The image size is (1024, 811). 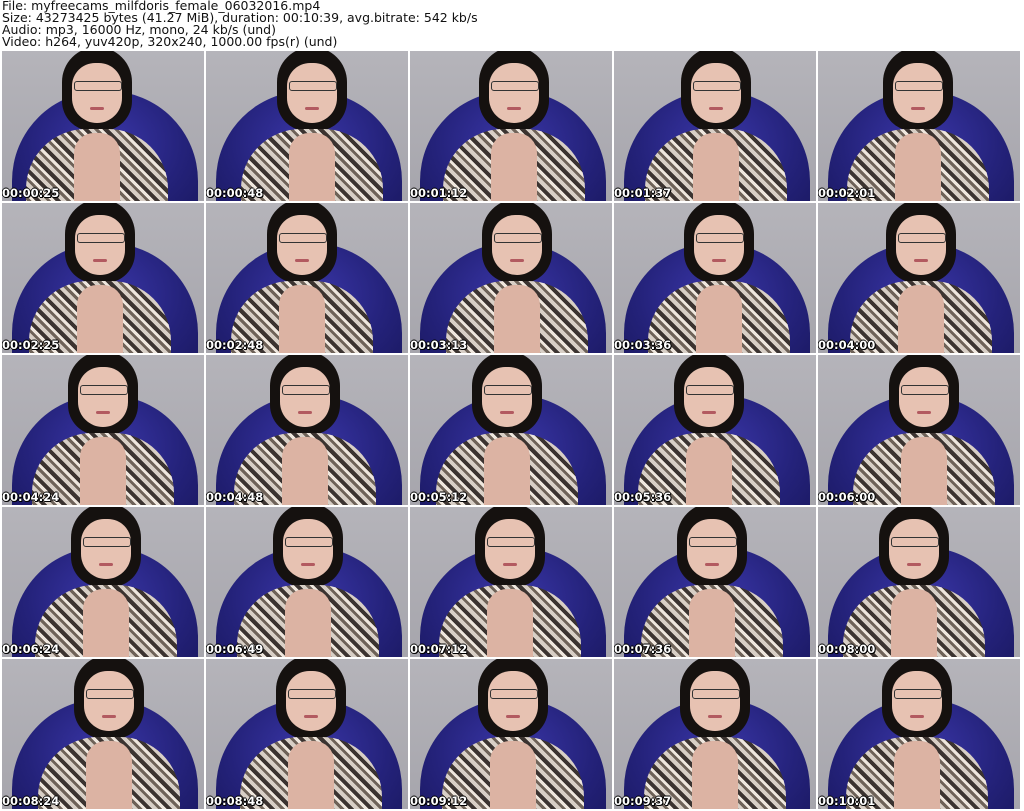 I want to click on video-frame-thumbnail: 00:10:01, so click(x=919, y=734).